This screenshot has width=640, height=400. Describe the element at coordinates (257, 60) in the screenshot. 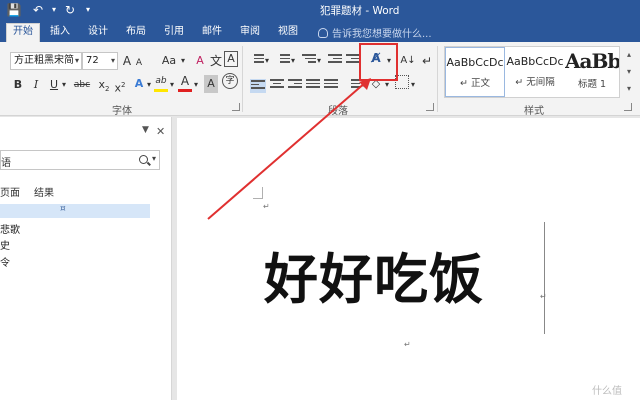

I see `bullets-icon` at that location.